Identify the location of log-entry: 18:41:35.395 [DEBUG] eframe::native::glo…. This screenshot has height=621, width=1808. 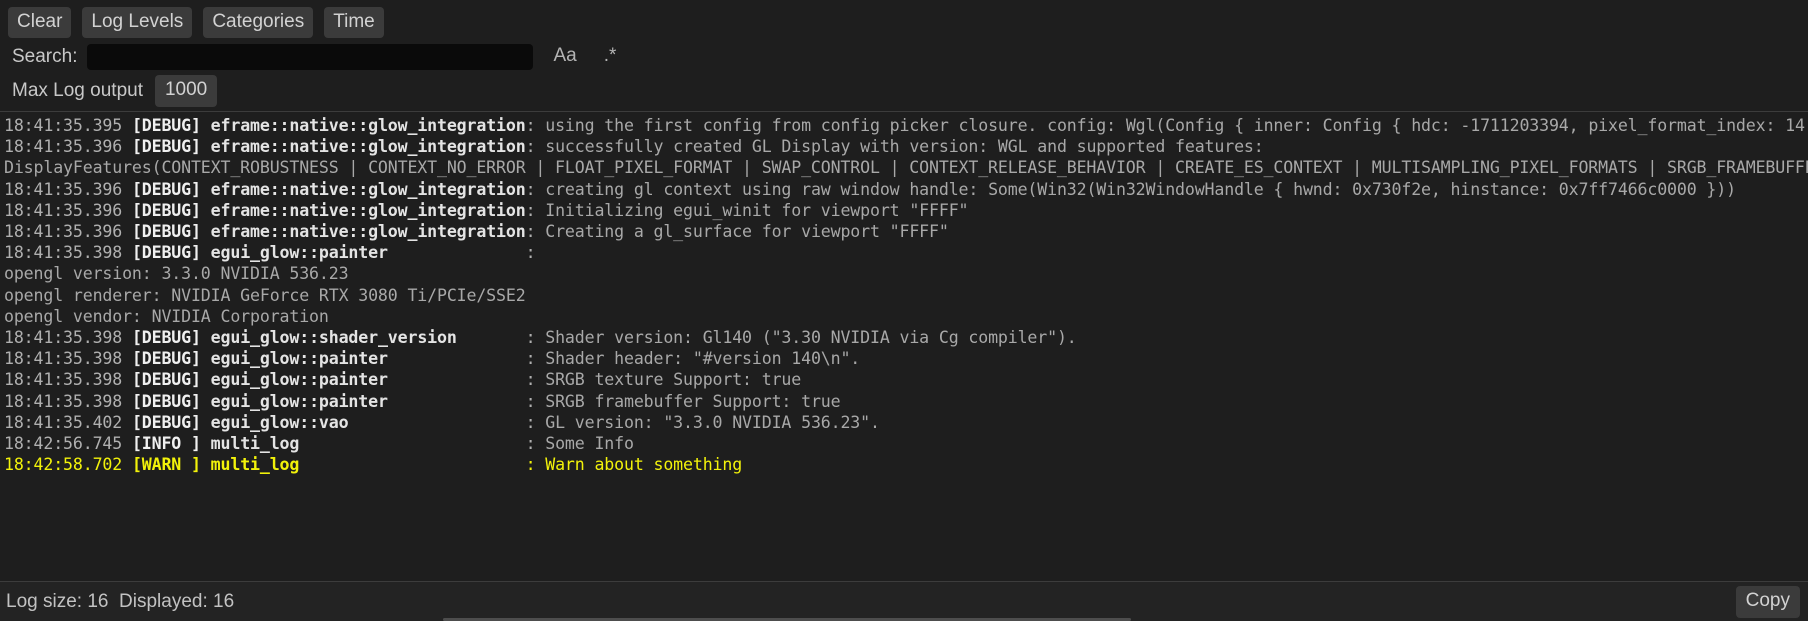
(906, 125).